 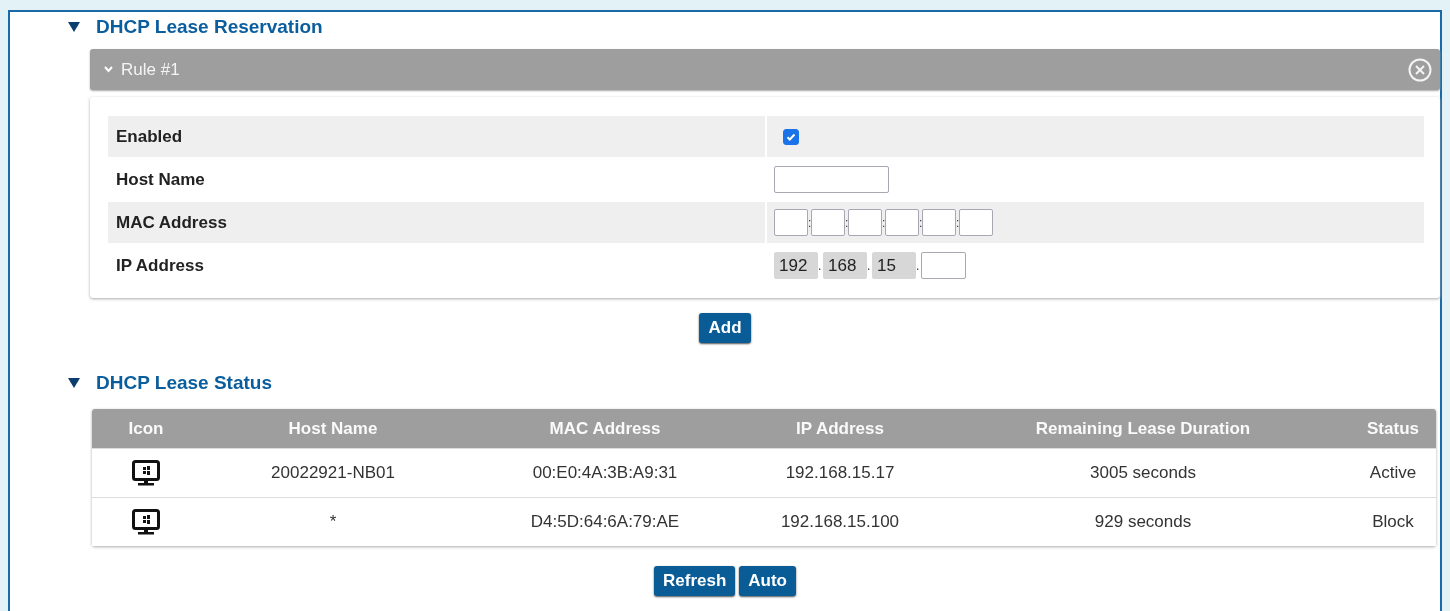 What do you see at coordinates (840, 473) in the screenshot?
I see `table-cell: 192.168.15.17` at bounding box center [840, 473].